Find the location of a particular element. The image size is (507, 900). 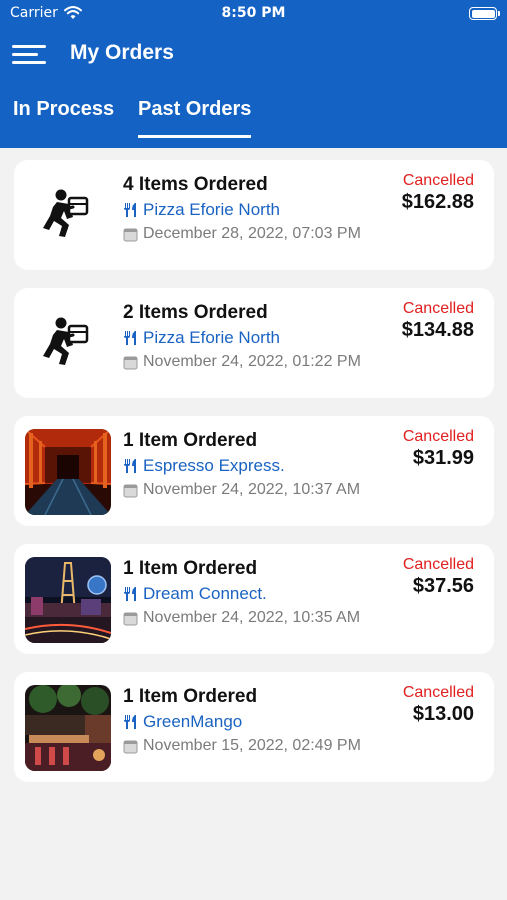

order-summary: Cancelled $162.88 is located at coordinates (438, 193).